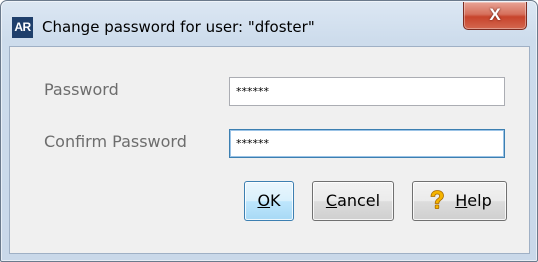 The width and height of the screenshot is (538, 262). What do you see at coordinates (115, 141) in the screenshot?
I see `confirm-password-label: Confirm Password` at bounding box center [115, 141].